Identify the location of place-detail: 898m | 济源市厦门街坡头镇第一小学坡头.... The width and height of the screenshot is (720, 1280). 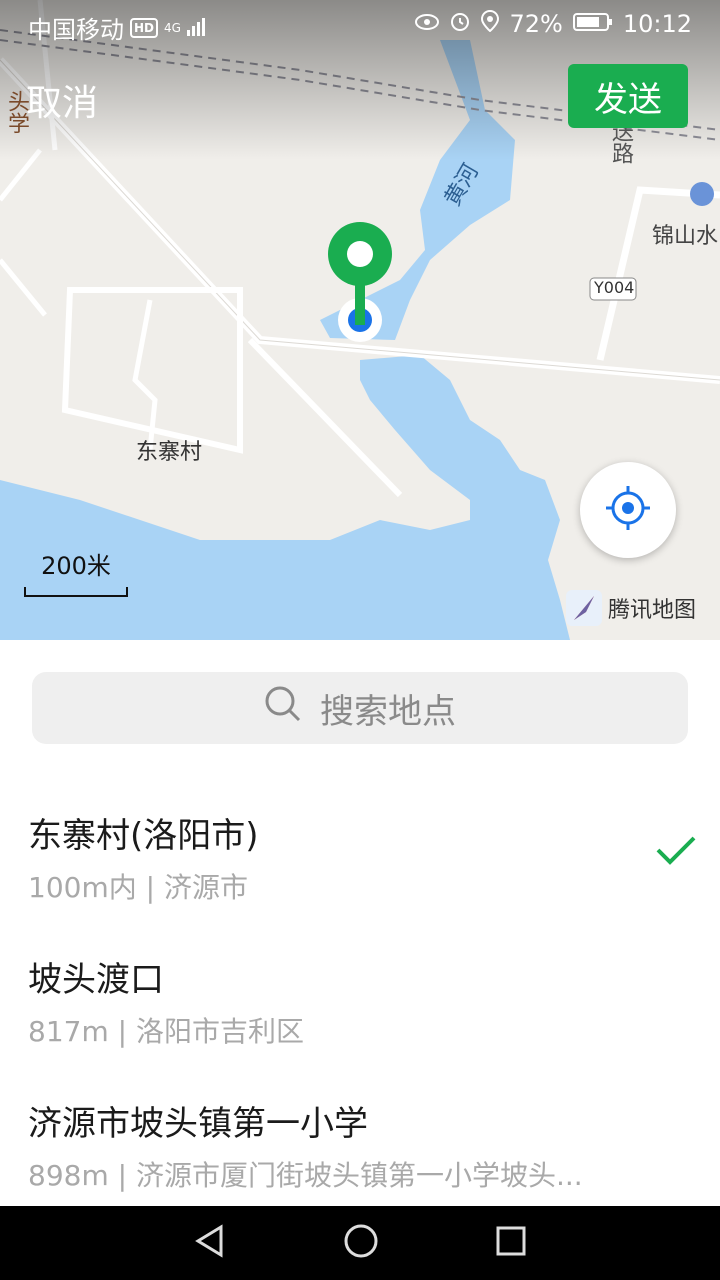
(305, 1175).